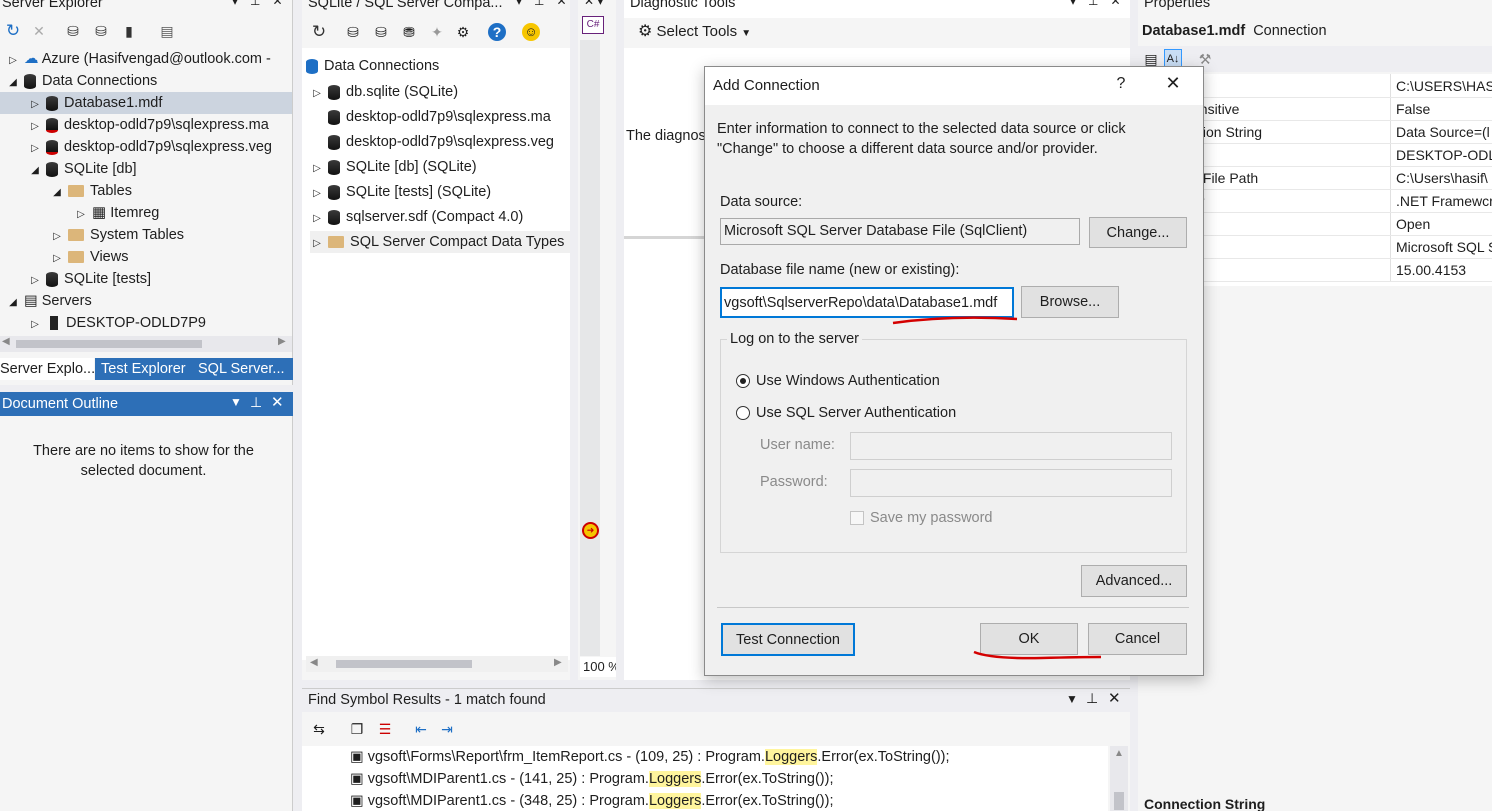  Describe the element at coordinates (144, 369) in the screenshot. I see `tab-test-explorer: Test Explorer` at that location.